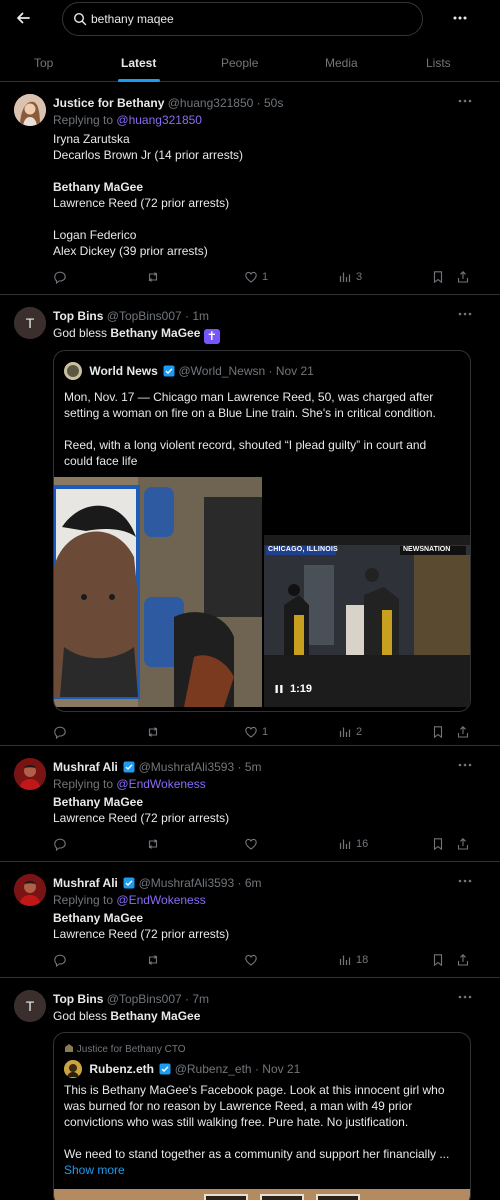 This screenshot has height=1200, width=500. What do you see at coordinates (211, 103) in the screenshot?
I see `handle: @huang321850` at bounding box center [211, 103].